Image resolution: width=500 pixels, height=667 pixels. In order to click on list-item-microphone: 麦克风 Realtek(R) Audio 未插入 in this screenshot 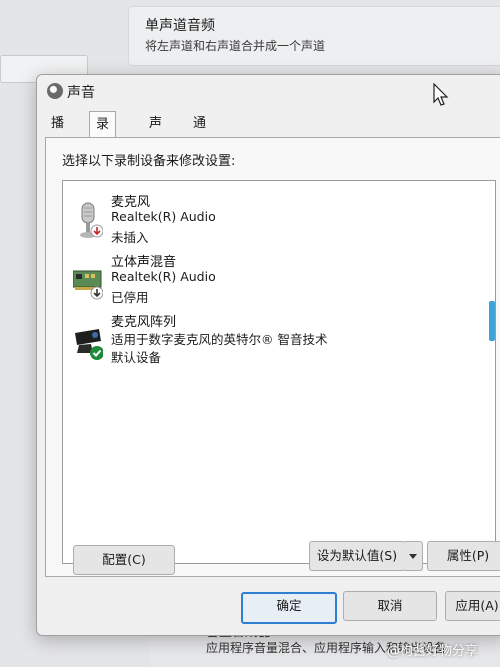, I will do `click(273, 218)`.